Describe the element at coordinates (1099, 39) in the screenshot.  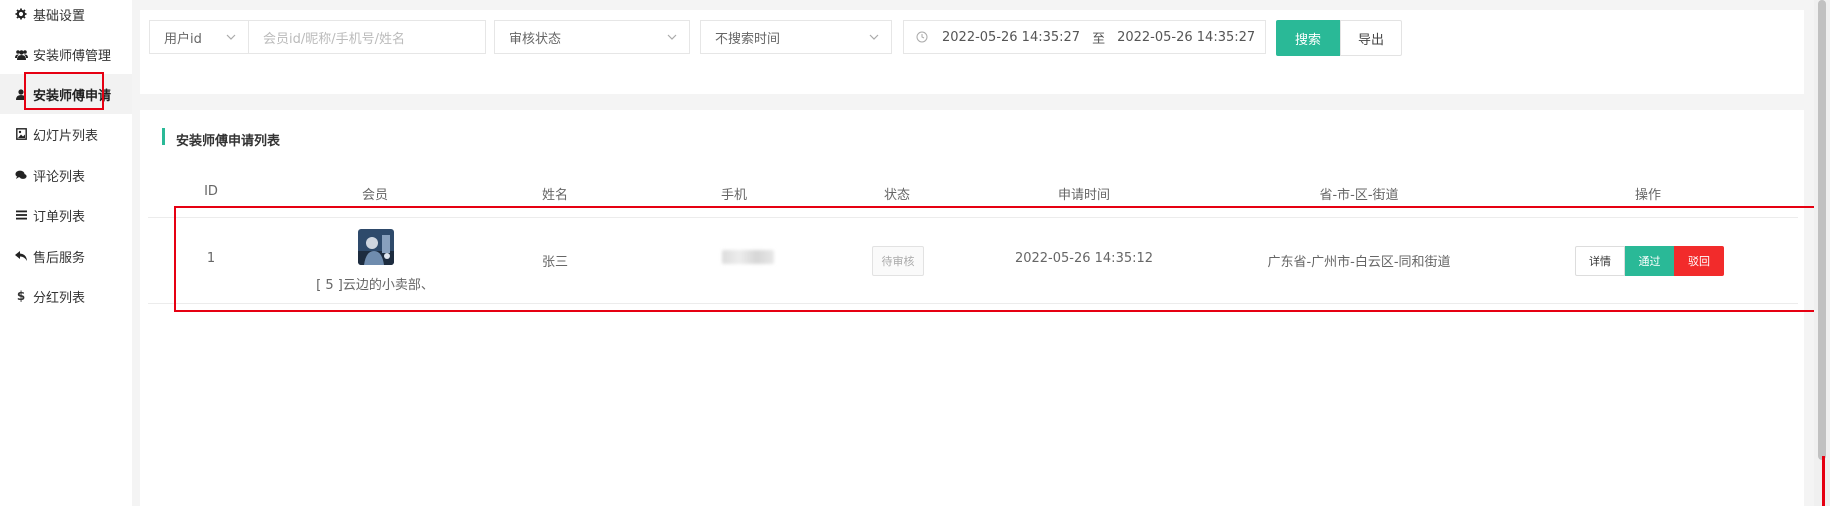
I see `date-separator: 至` at that location.